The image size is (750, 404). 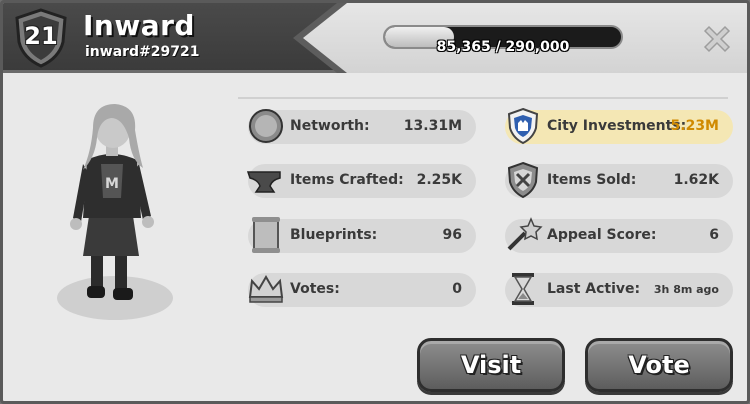 I want to click on stat-items-sold: Items Sold: 1.62K, so click(x=619, y=180).